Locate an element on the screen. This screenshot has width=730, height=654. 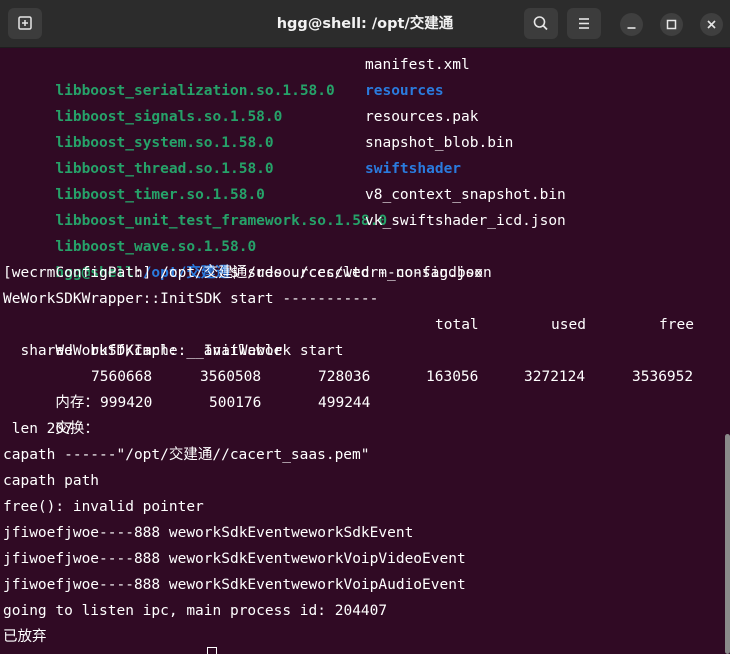
mem-value: 3536952 is located at coordinates (663, 377).